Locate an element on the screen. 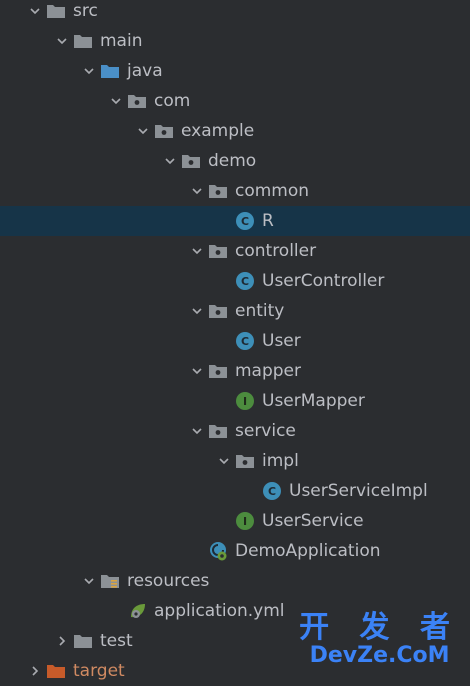  tree-node-resources: resources is located at coordinates (235, 581).